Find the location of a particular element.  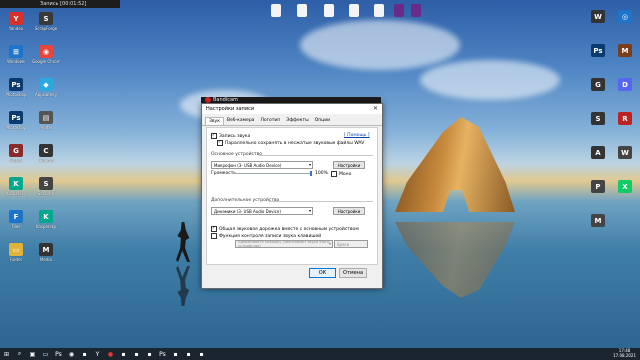

desktop-shortcut: Y Yandex is located at coordinates (16, 25).